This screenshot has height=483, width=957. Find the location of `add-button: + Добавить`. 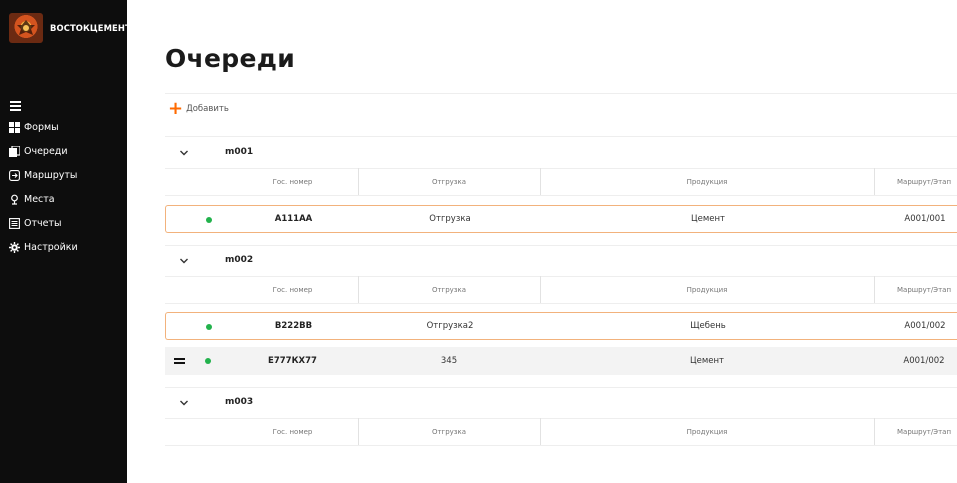

add-button: + Добавить is located at coordinates (198, 108).